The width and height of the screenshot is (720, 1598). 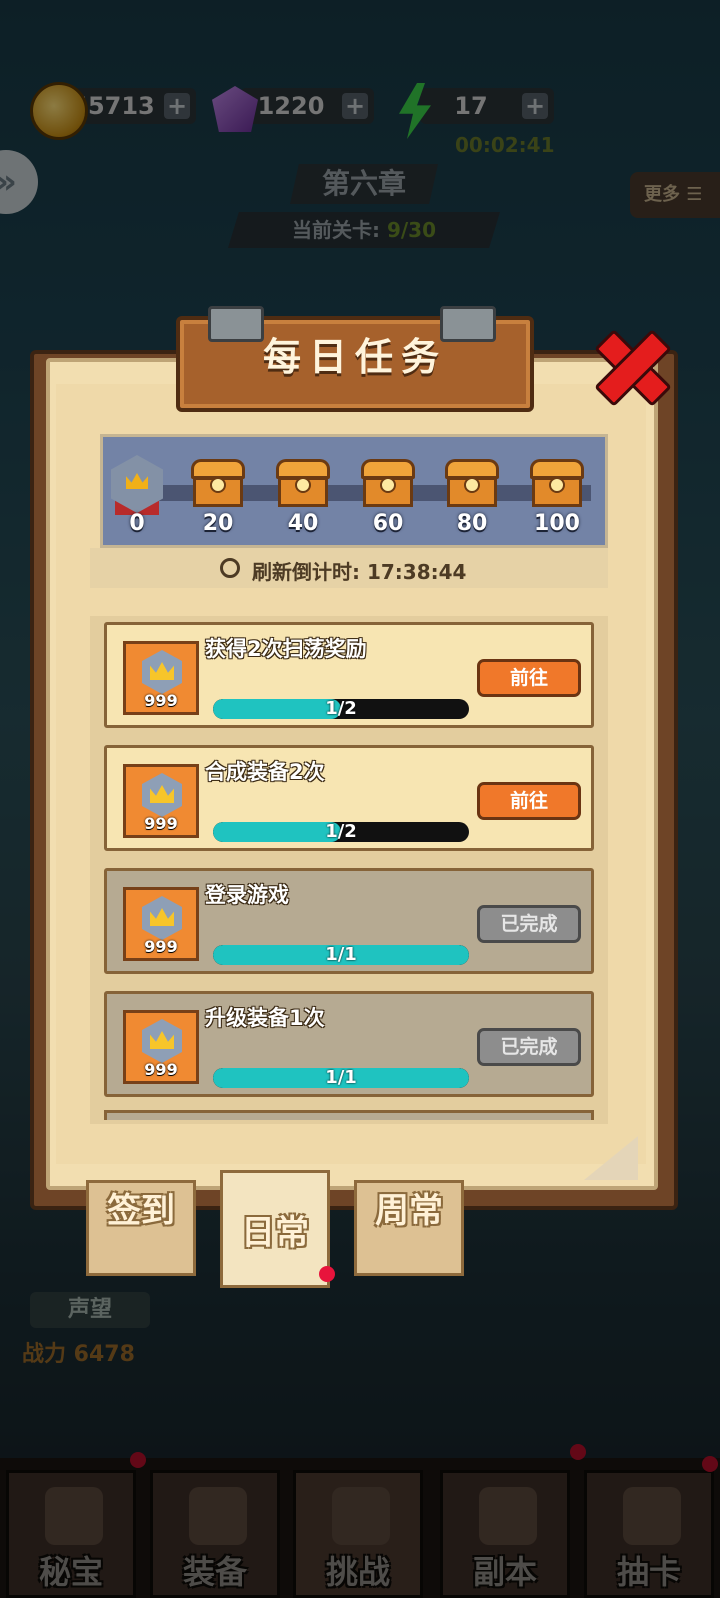 I want to click on tab-daily: 日常, so click(x=275, y=1229).